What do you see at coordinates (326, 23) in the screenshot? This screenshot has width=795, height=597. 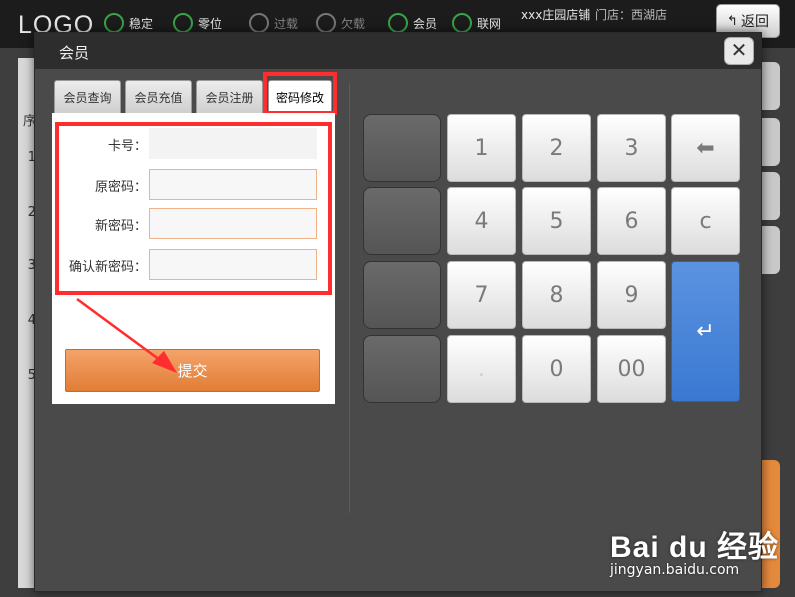 I see `underload-icon` at bounding box center [326, 23].